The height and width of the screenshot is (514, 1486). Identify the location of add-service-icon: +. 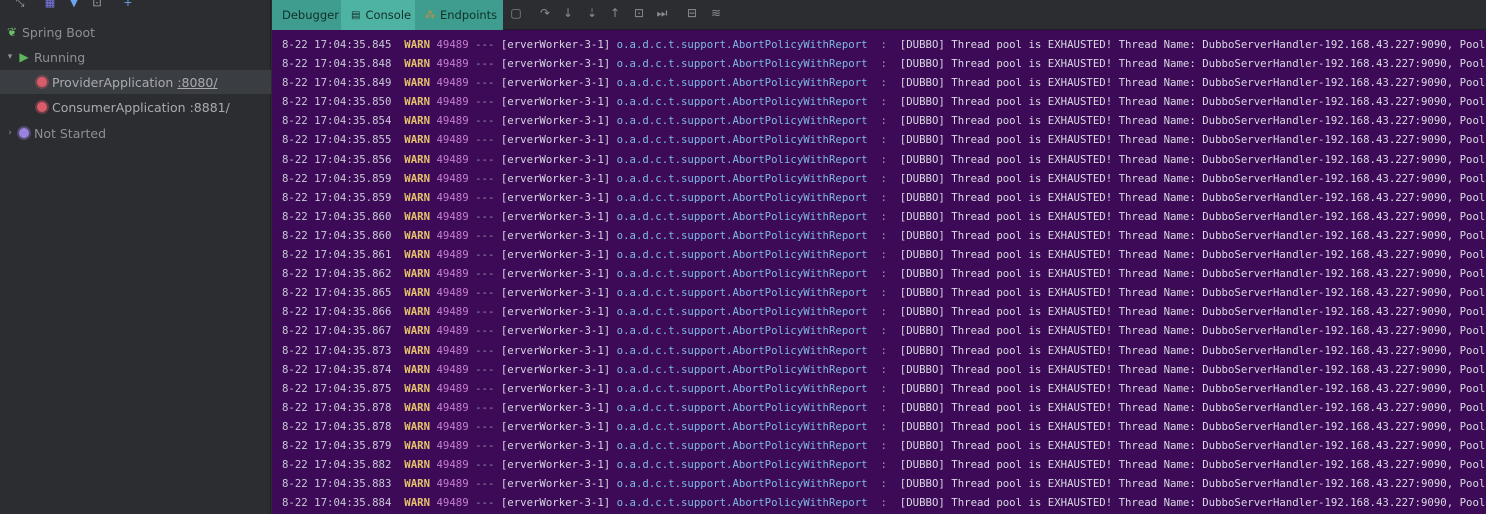
(128, 5).